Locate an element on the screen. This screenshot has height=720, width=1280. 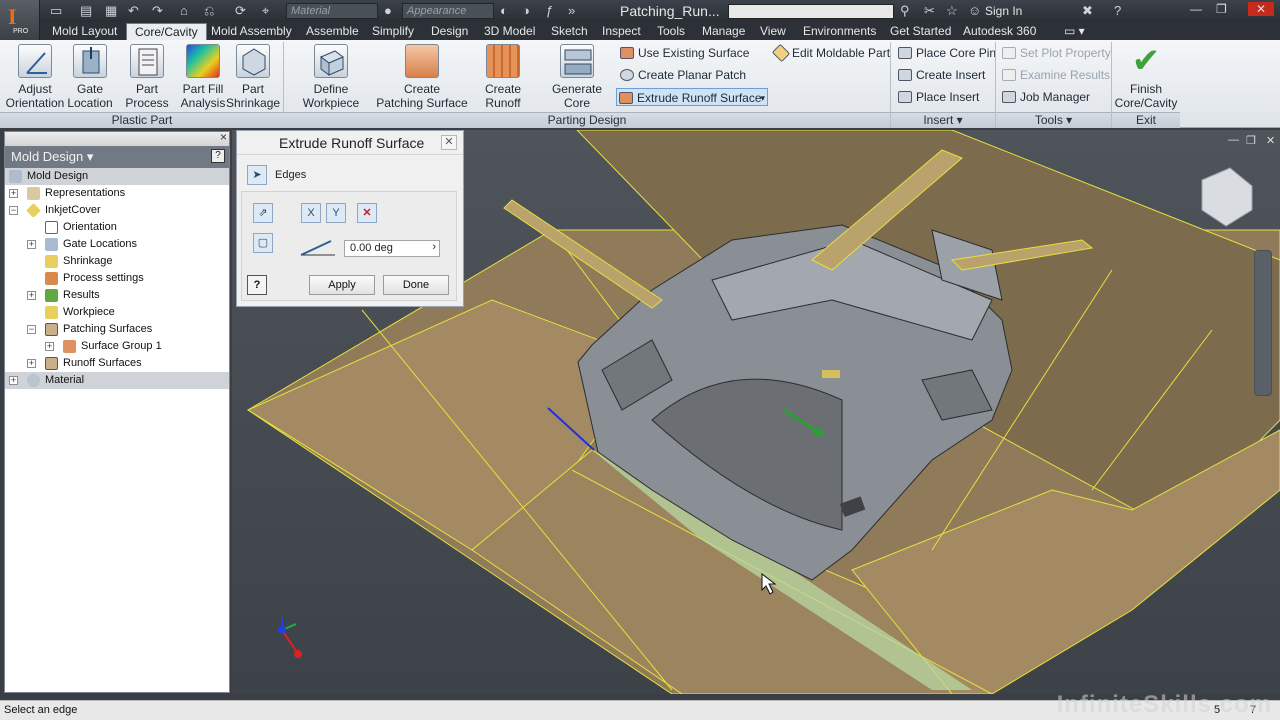
navigation-bar is located at coordinates (1263, 323).